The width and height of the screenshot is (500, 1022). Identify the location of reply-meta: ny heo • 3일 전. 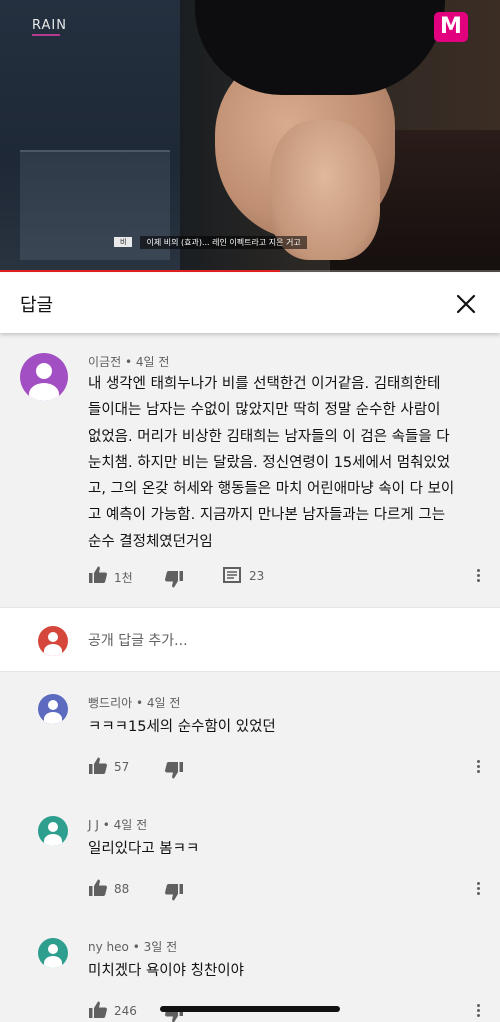
(132, 946).